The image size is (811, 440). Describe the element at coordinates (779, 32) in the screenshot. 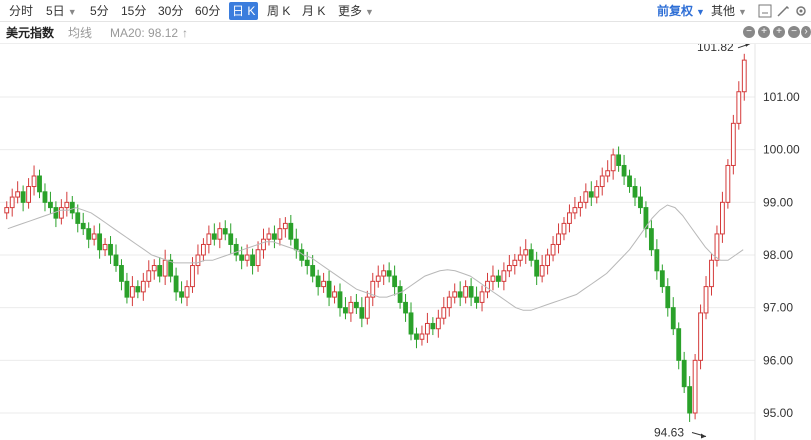

I see `zoom-in-icon: +` at that location.